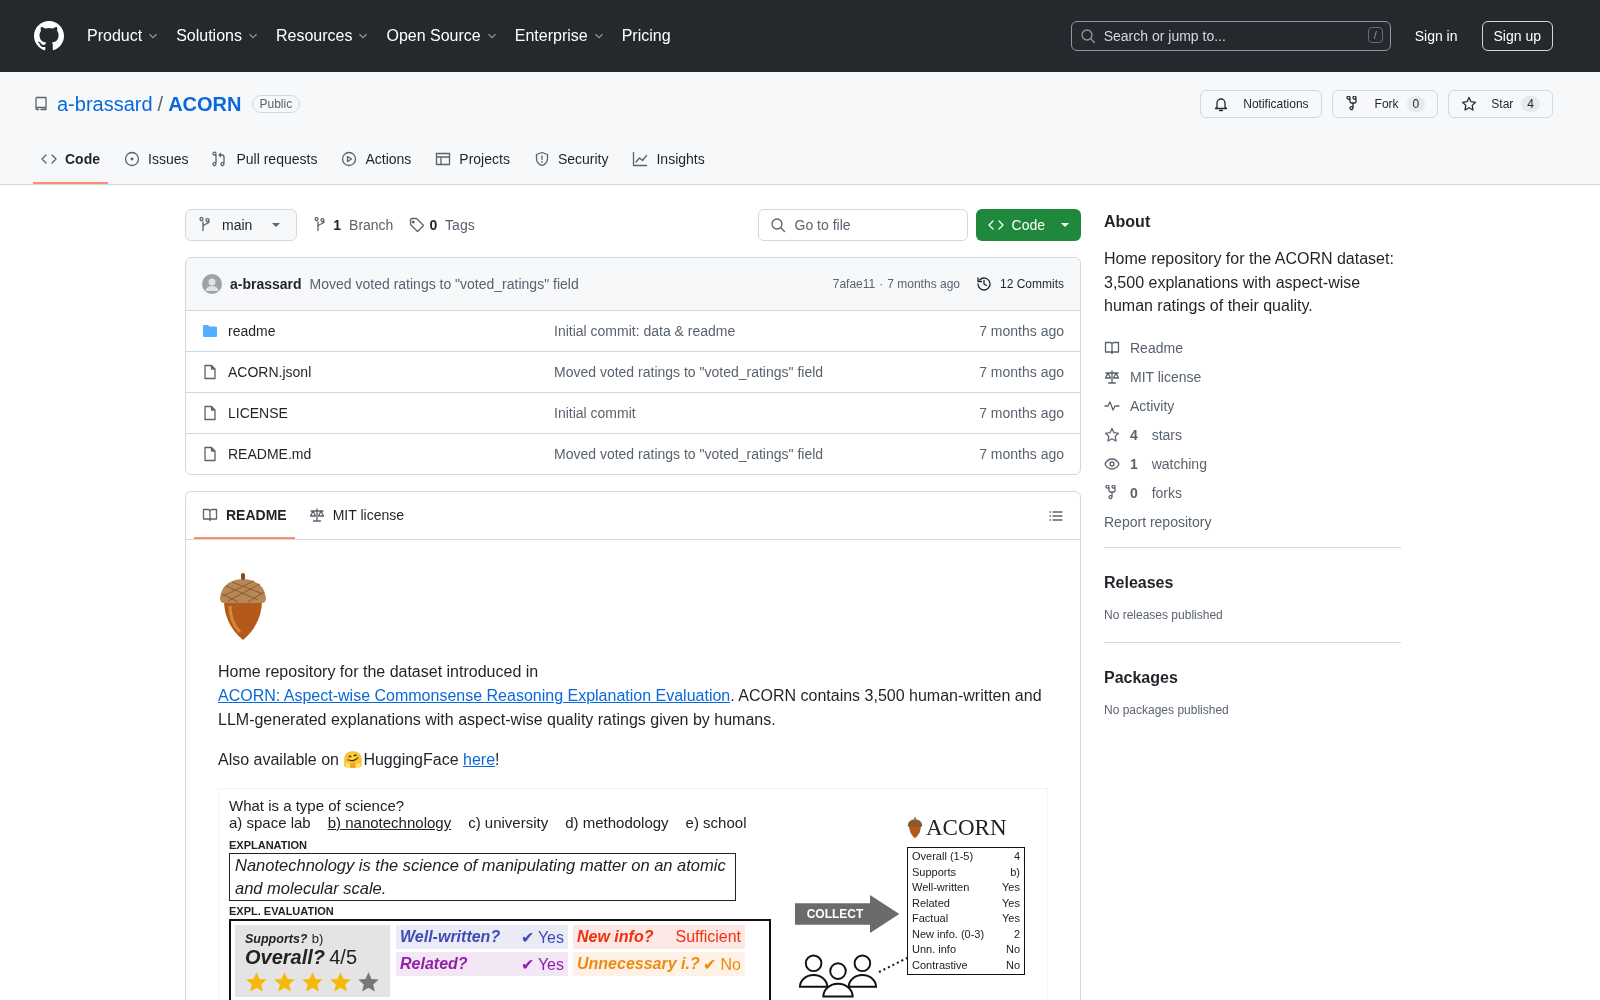 The width and height of the screenshot is (1600, 1000). I want to click on aspect-value: ✔ No, so click(722, 964).